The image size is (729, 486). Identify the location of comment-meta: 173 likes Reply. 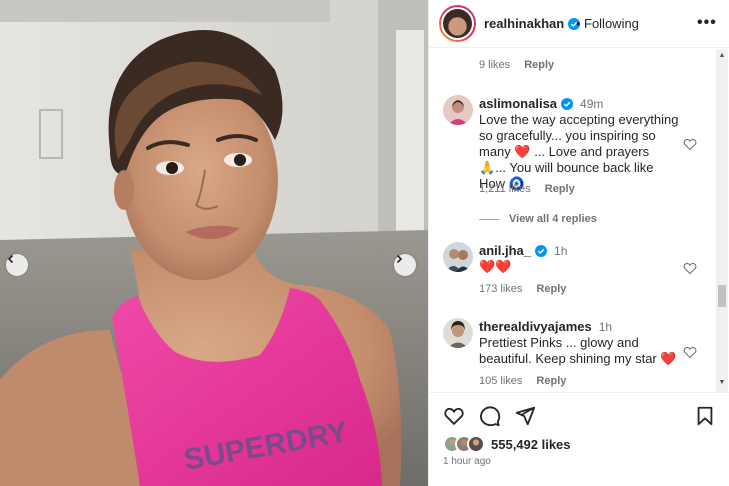
(522, 289).